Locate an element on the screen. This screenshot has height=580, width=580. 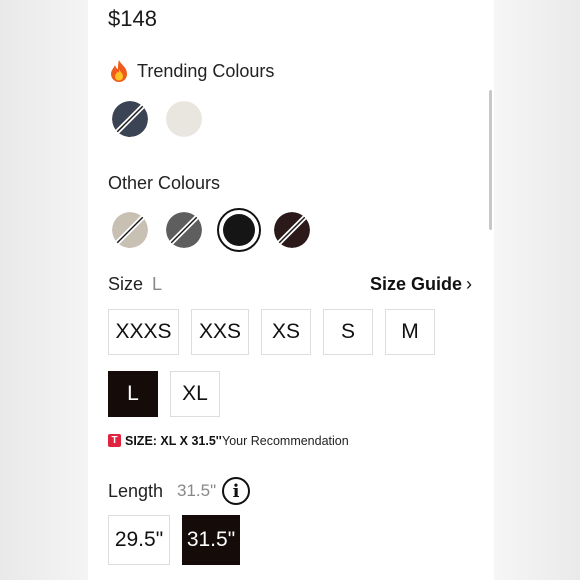
size-option-xs: XS is located at coordinates (286, 332).